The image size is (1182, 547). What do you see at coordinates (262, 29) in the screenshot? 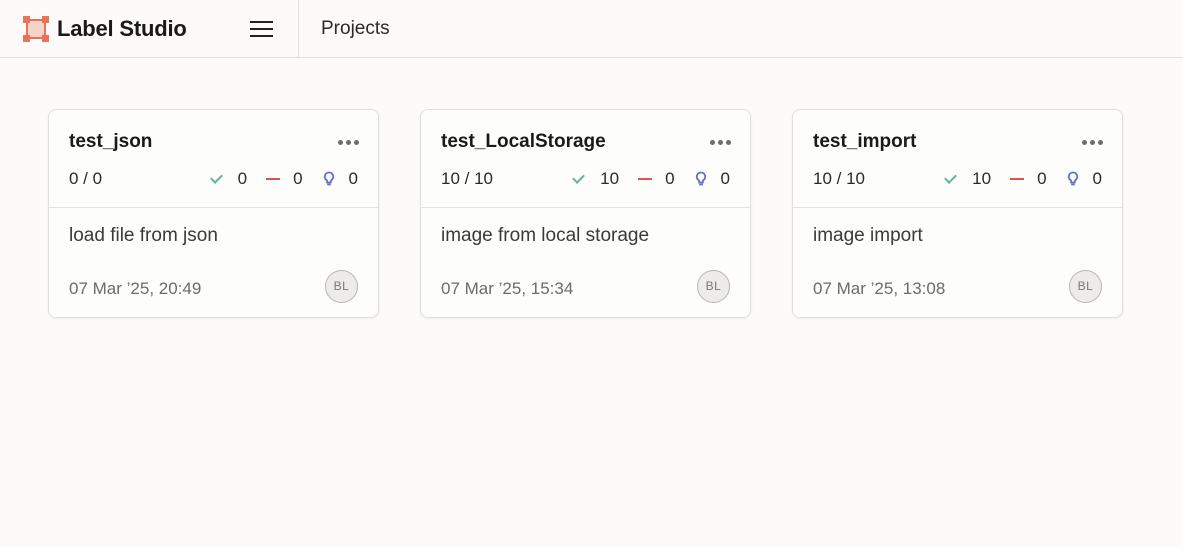
I see `hamburger-menu-icon` at bounding box center [262, 29].